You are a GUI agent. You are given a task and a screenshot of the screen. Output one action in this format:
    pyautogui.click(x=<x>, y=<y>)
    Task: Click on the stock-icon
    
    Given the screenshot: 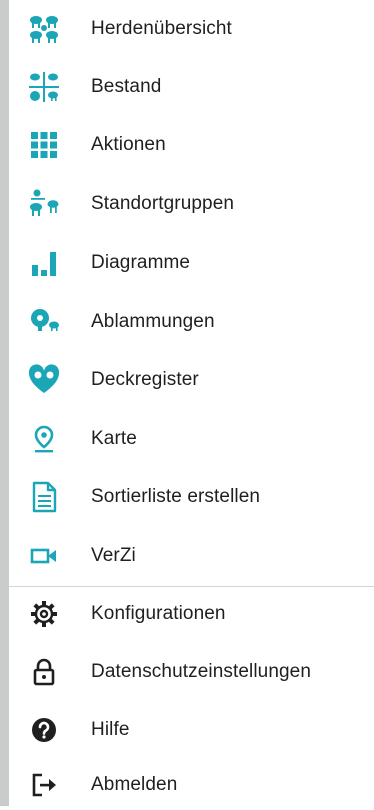 What is the action you would take?
    pyautogui.click(x=44, y=87)
    